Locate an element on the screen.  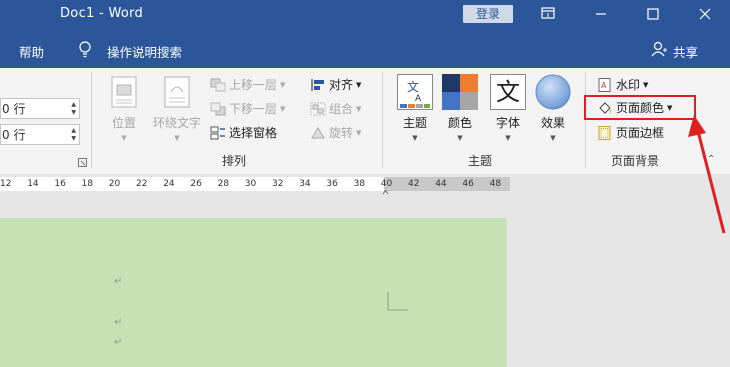
wrap-text-icon is located at coordinates (177, 93).